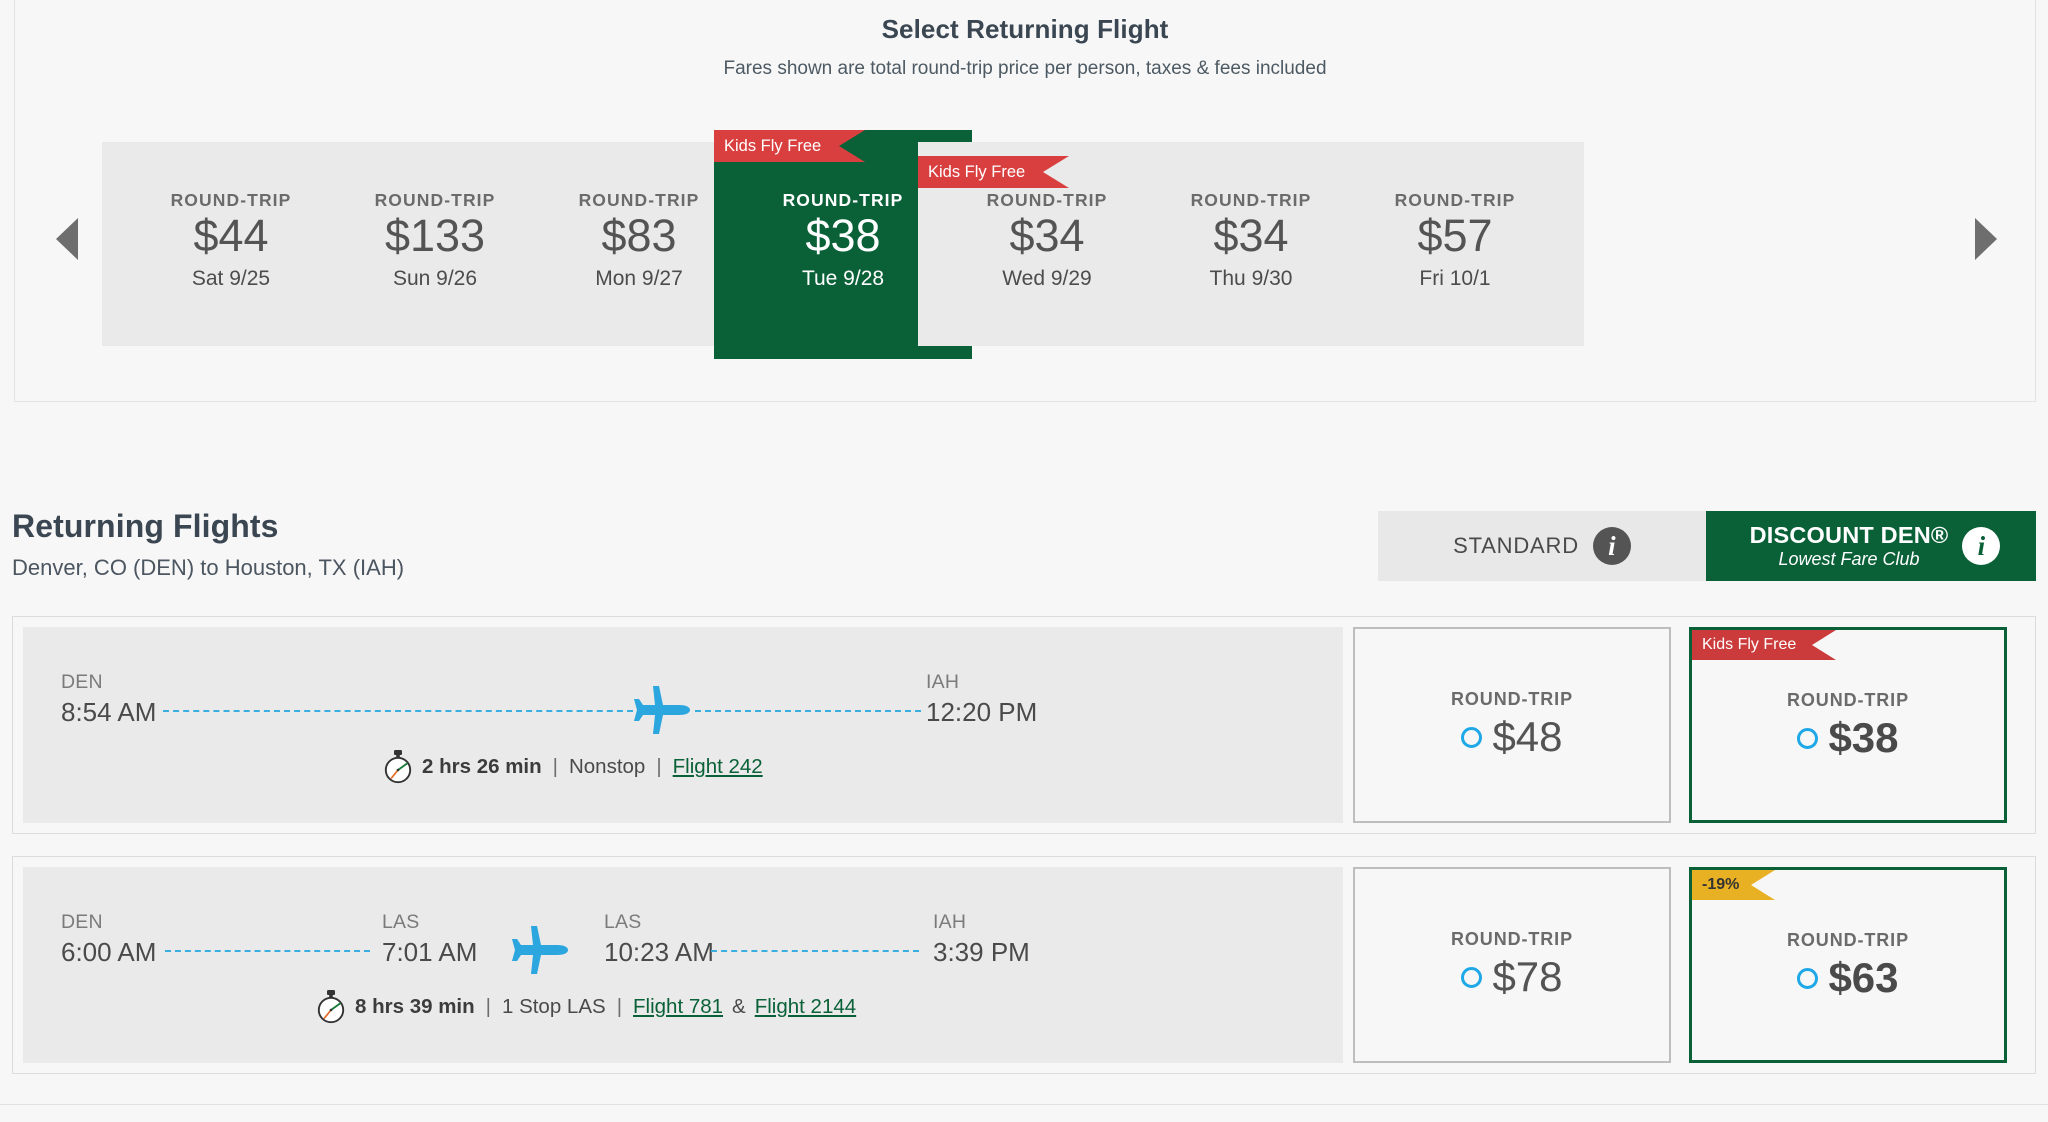 The image size is (2048, 1122). I want to click on flight-duration: 8 hrs 39 min, so click(415, 1006).